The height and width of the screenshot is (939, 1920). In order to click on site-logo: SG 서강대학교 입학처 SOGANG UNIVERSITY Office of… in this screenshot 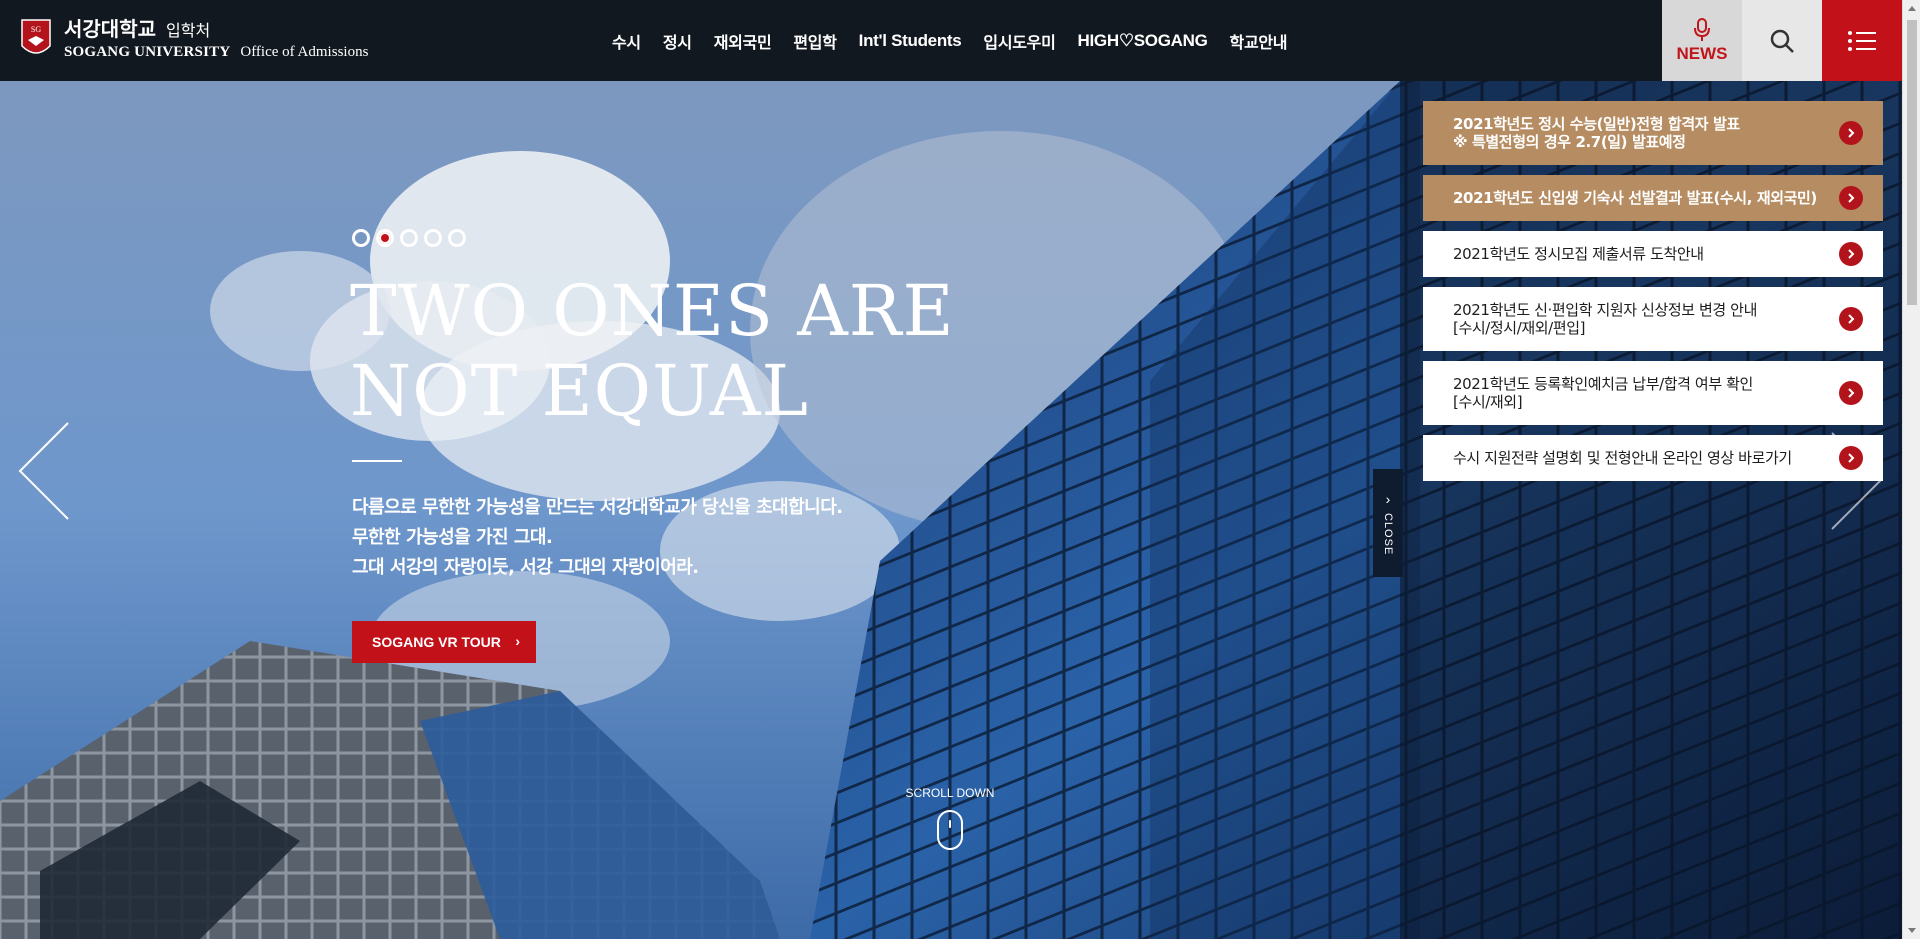, I will do `click(194, 39)`.